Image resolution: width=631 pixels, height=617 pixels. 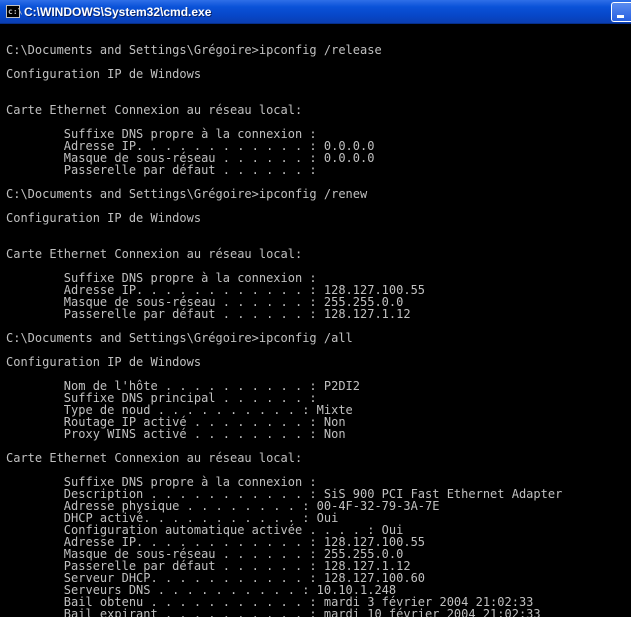 What do you see at coordinates (161, 170) in the screenshot?
I see `console-line: Passerelle par défaut . . . . . . :` at bounding box center [161, 170].